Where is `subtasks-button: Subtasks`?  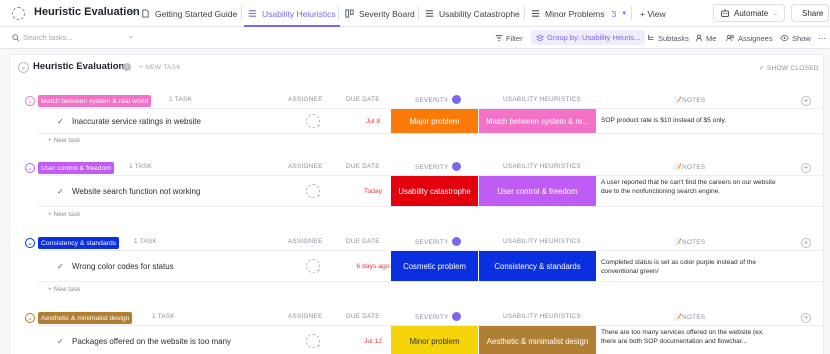 subtasks-button: Subtasks is located at coordinates (668, 38).